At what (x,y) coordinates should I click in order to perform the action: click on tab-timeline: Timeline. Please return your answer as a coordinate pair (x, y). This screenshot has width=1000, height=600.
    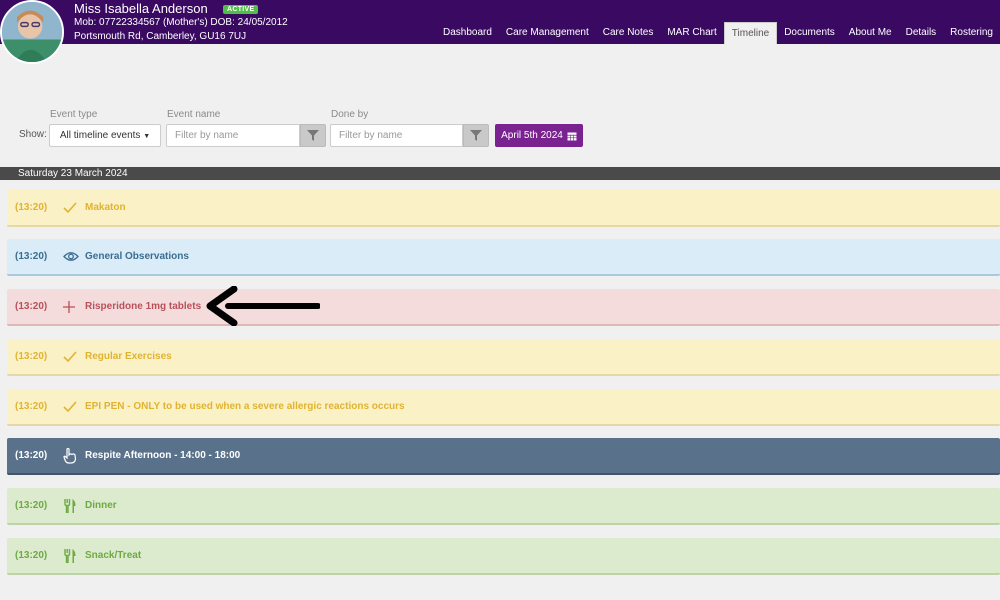
    Looking at the image, I should click on (750, 33).